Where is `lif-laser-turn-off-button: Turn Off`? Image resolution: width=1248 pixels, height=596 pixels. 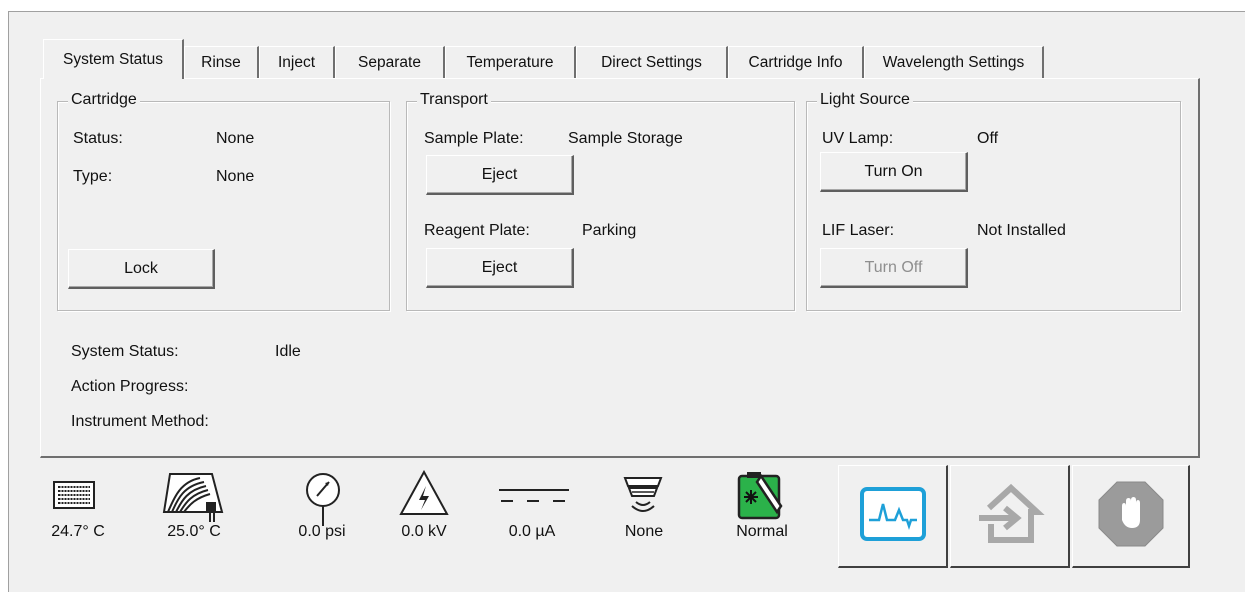 lif-laser-turn-off-button: Turn Off is located at coordinates (894, 268).